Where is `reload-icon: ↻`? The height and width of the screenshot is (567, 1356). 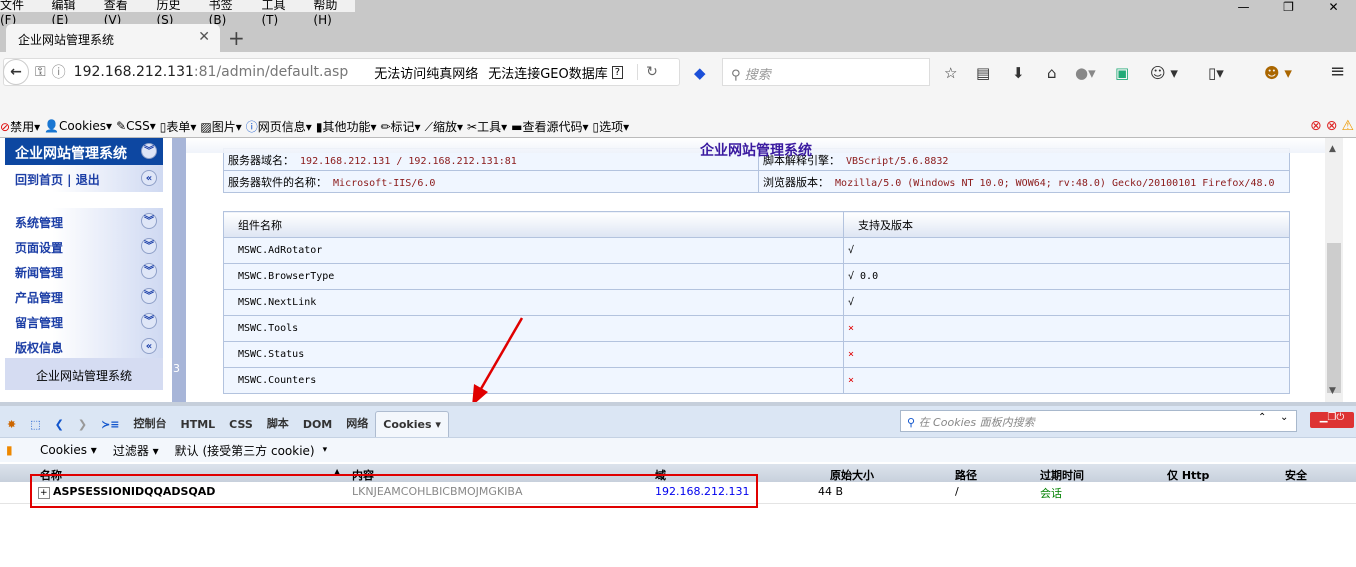
reload-icon: ↻ is located at coordinates (647, 72).